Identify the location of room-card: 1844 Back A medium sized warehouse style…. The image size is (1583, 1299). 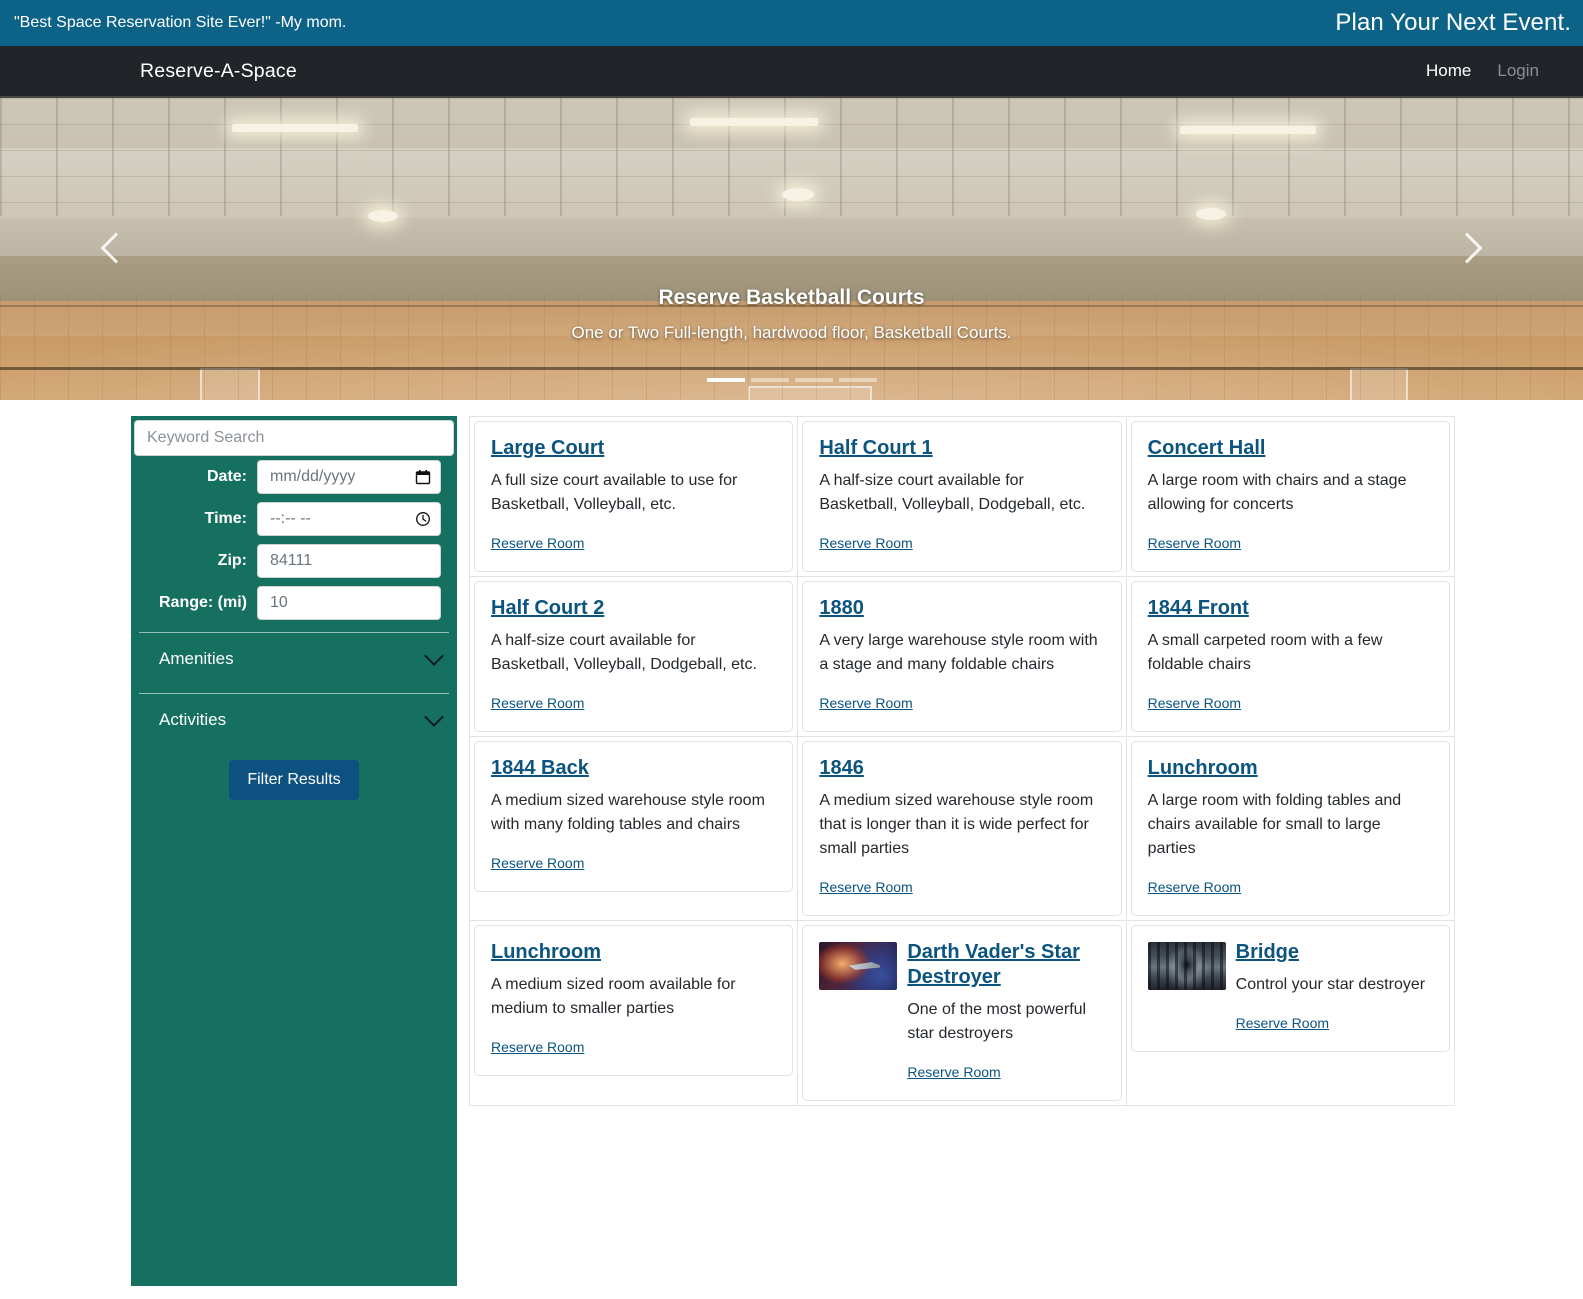
(634, 816).